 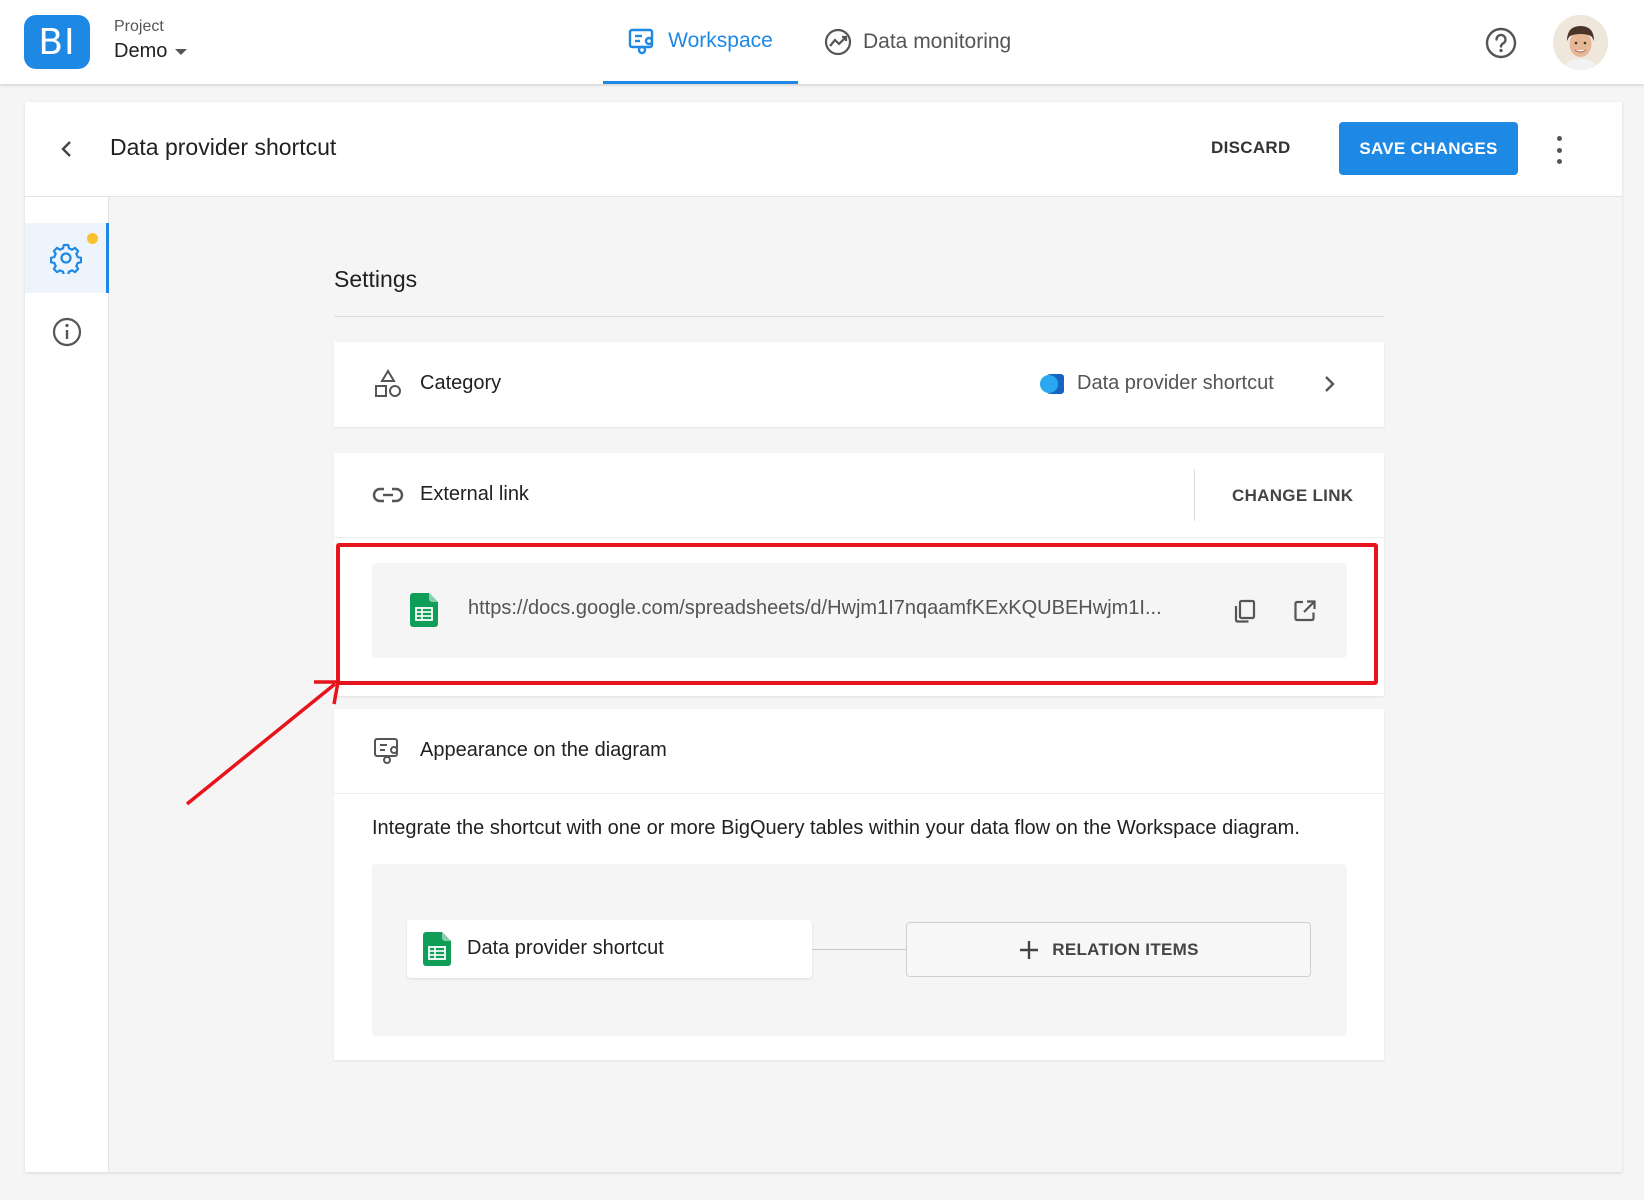 I want to click on caret-down-icon, so click(x=181, y=51).